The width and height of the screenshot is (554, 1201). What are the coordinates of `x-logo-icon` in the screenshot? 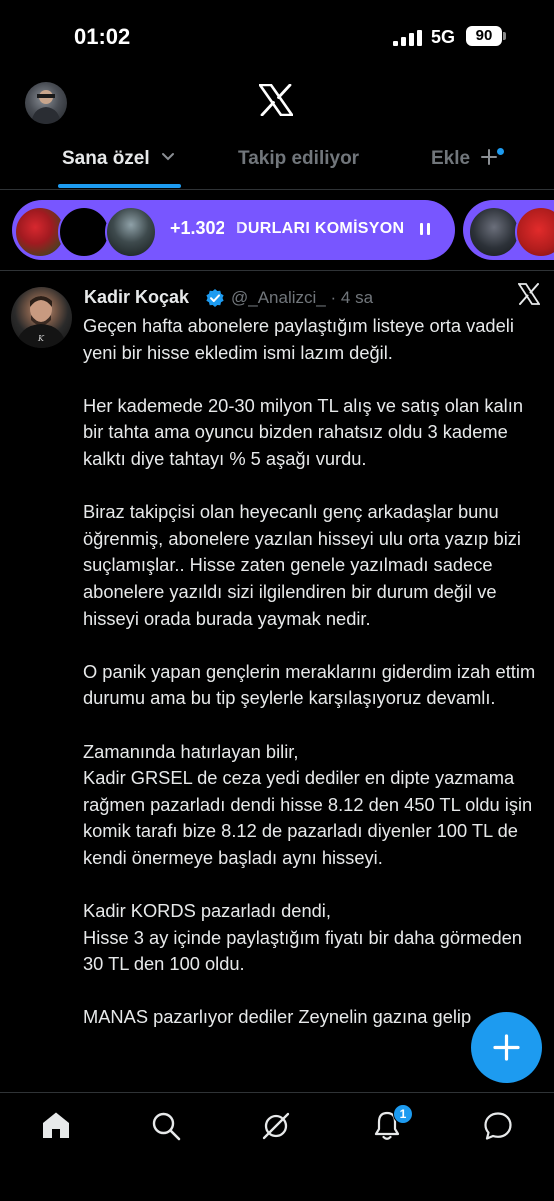 It's located at (276, 100).